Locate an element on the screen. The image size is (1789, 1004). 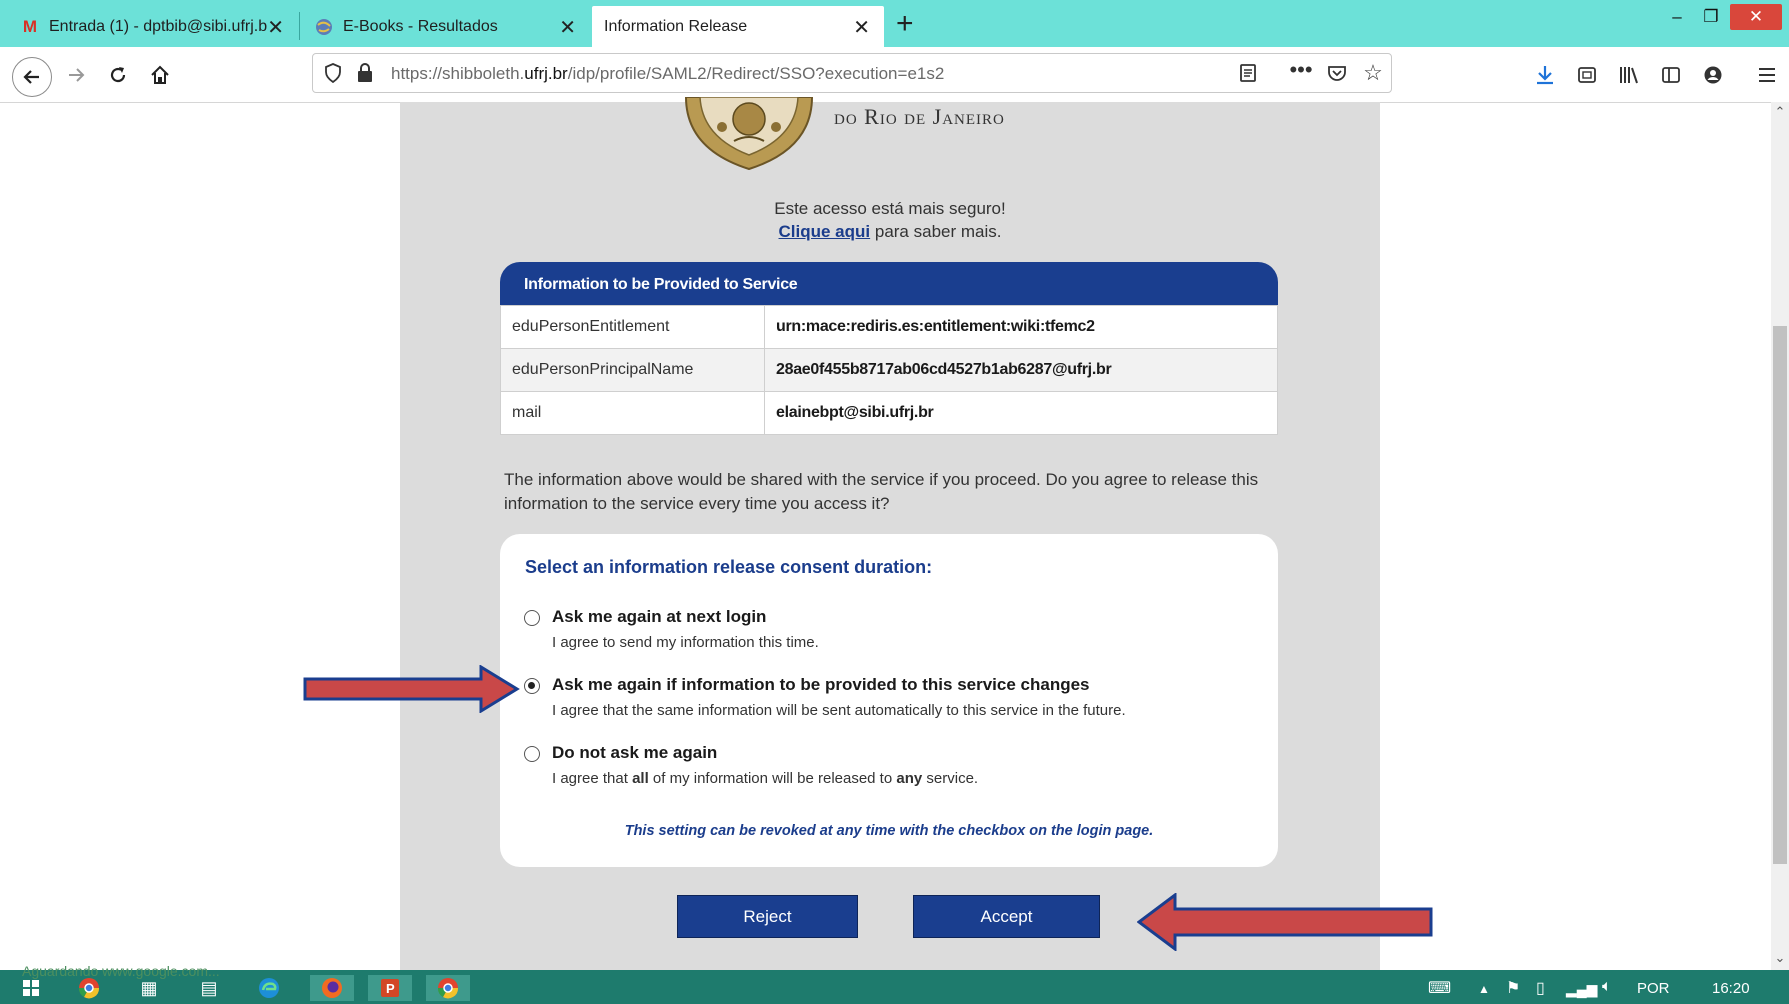
tab-information-release: Information Release ✕ is located at coordinates (738, 26).